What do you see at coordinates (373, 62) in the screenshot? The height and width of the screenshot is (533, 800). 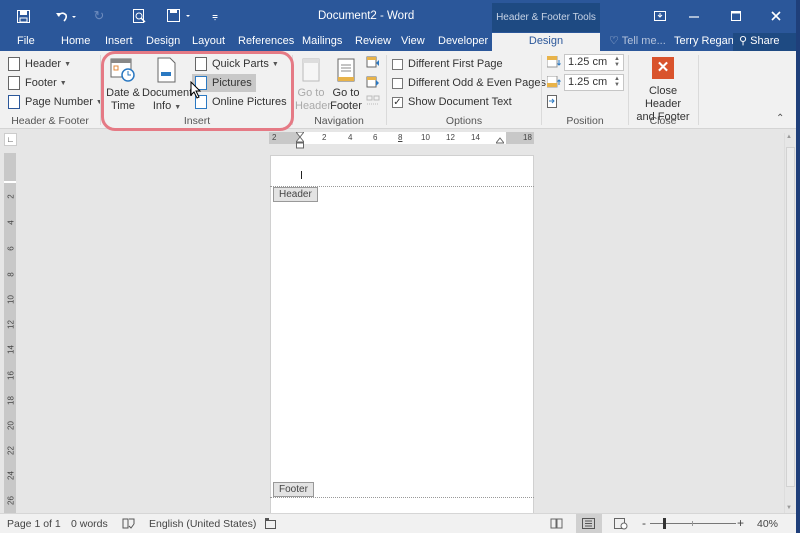 I see `previous-section-icon` at bounding box center [373, 62].